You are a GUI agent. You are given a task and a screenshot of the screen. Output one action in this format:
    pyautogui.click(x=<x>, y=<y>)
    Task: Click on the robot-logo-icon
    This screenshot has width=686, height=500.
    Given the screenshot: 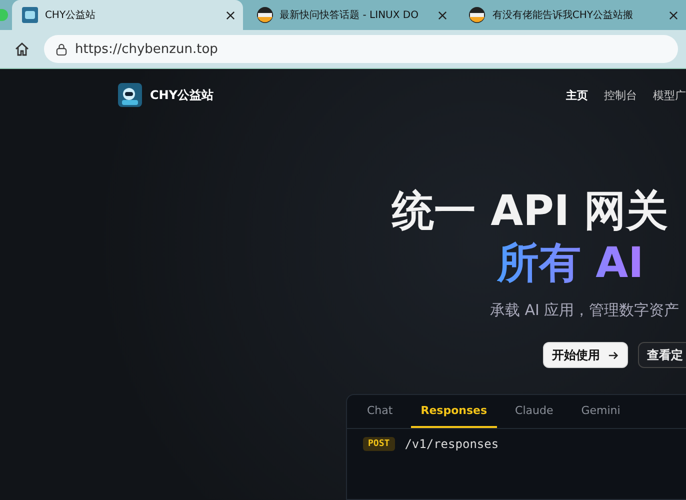 What is the action you would take?
    pyautogui.click(x=130, y=95)
    